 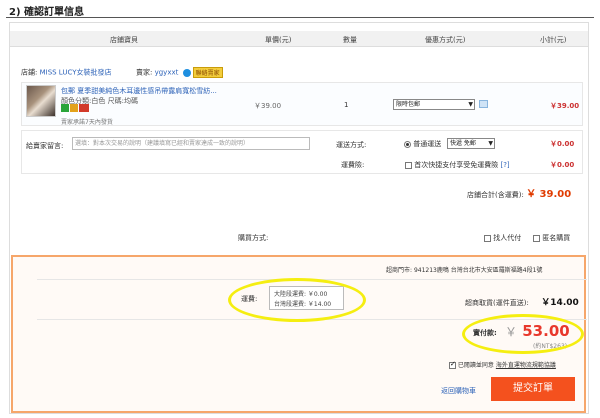 I want to click on anonymous-option: 匿名購買, so click(x=551, y=238).